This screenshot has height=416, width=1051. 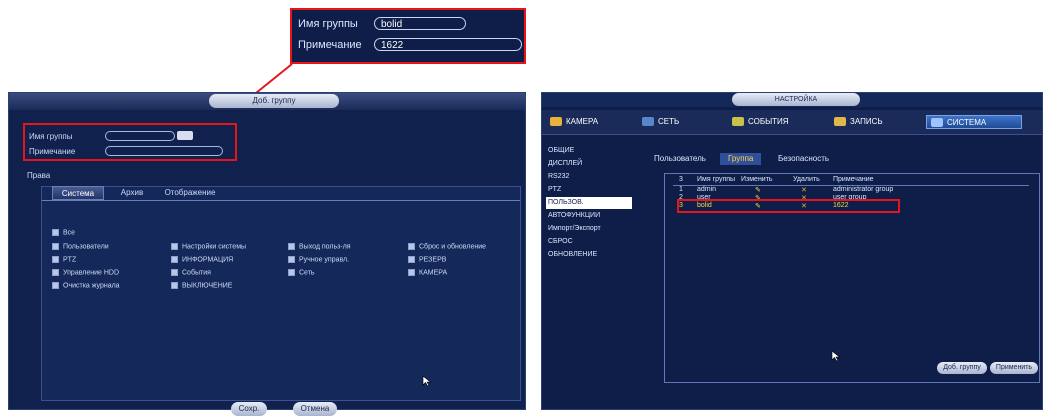 I want to click on checkbox-user-logout: Выход польз-ля, so click(x=319, y=246).